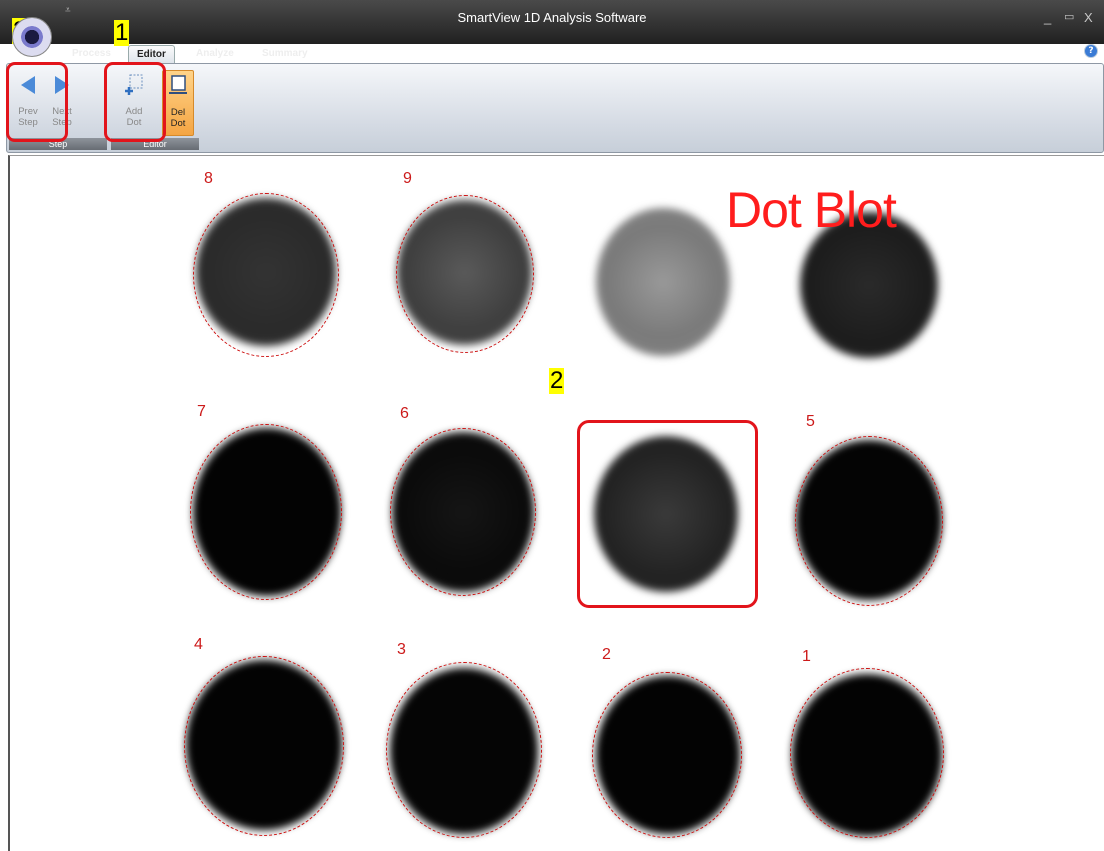 The height and width of the screenshot is (851, 1104). What do you see at coordinates (91, 54) in the screenshot?
I see `tab-process: Process` at bounding box center [91, 54].